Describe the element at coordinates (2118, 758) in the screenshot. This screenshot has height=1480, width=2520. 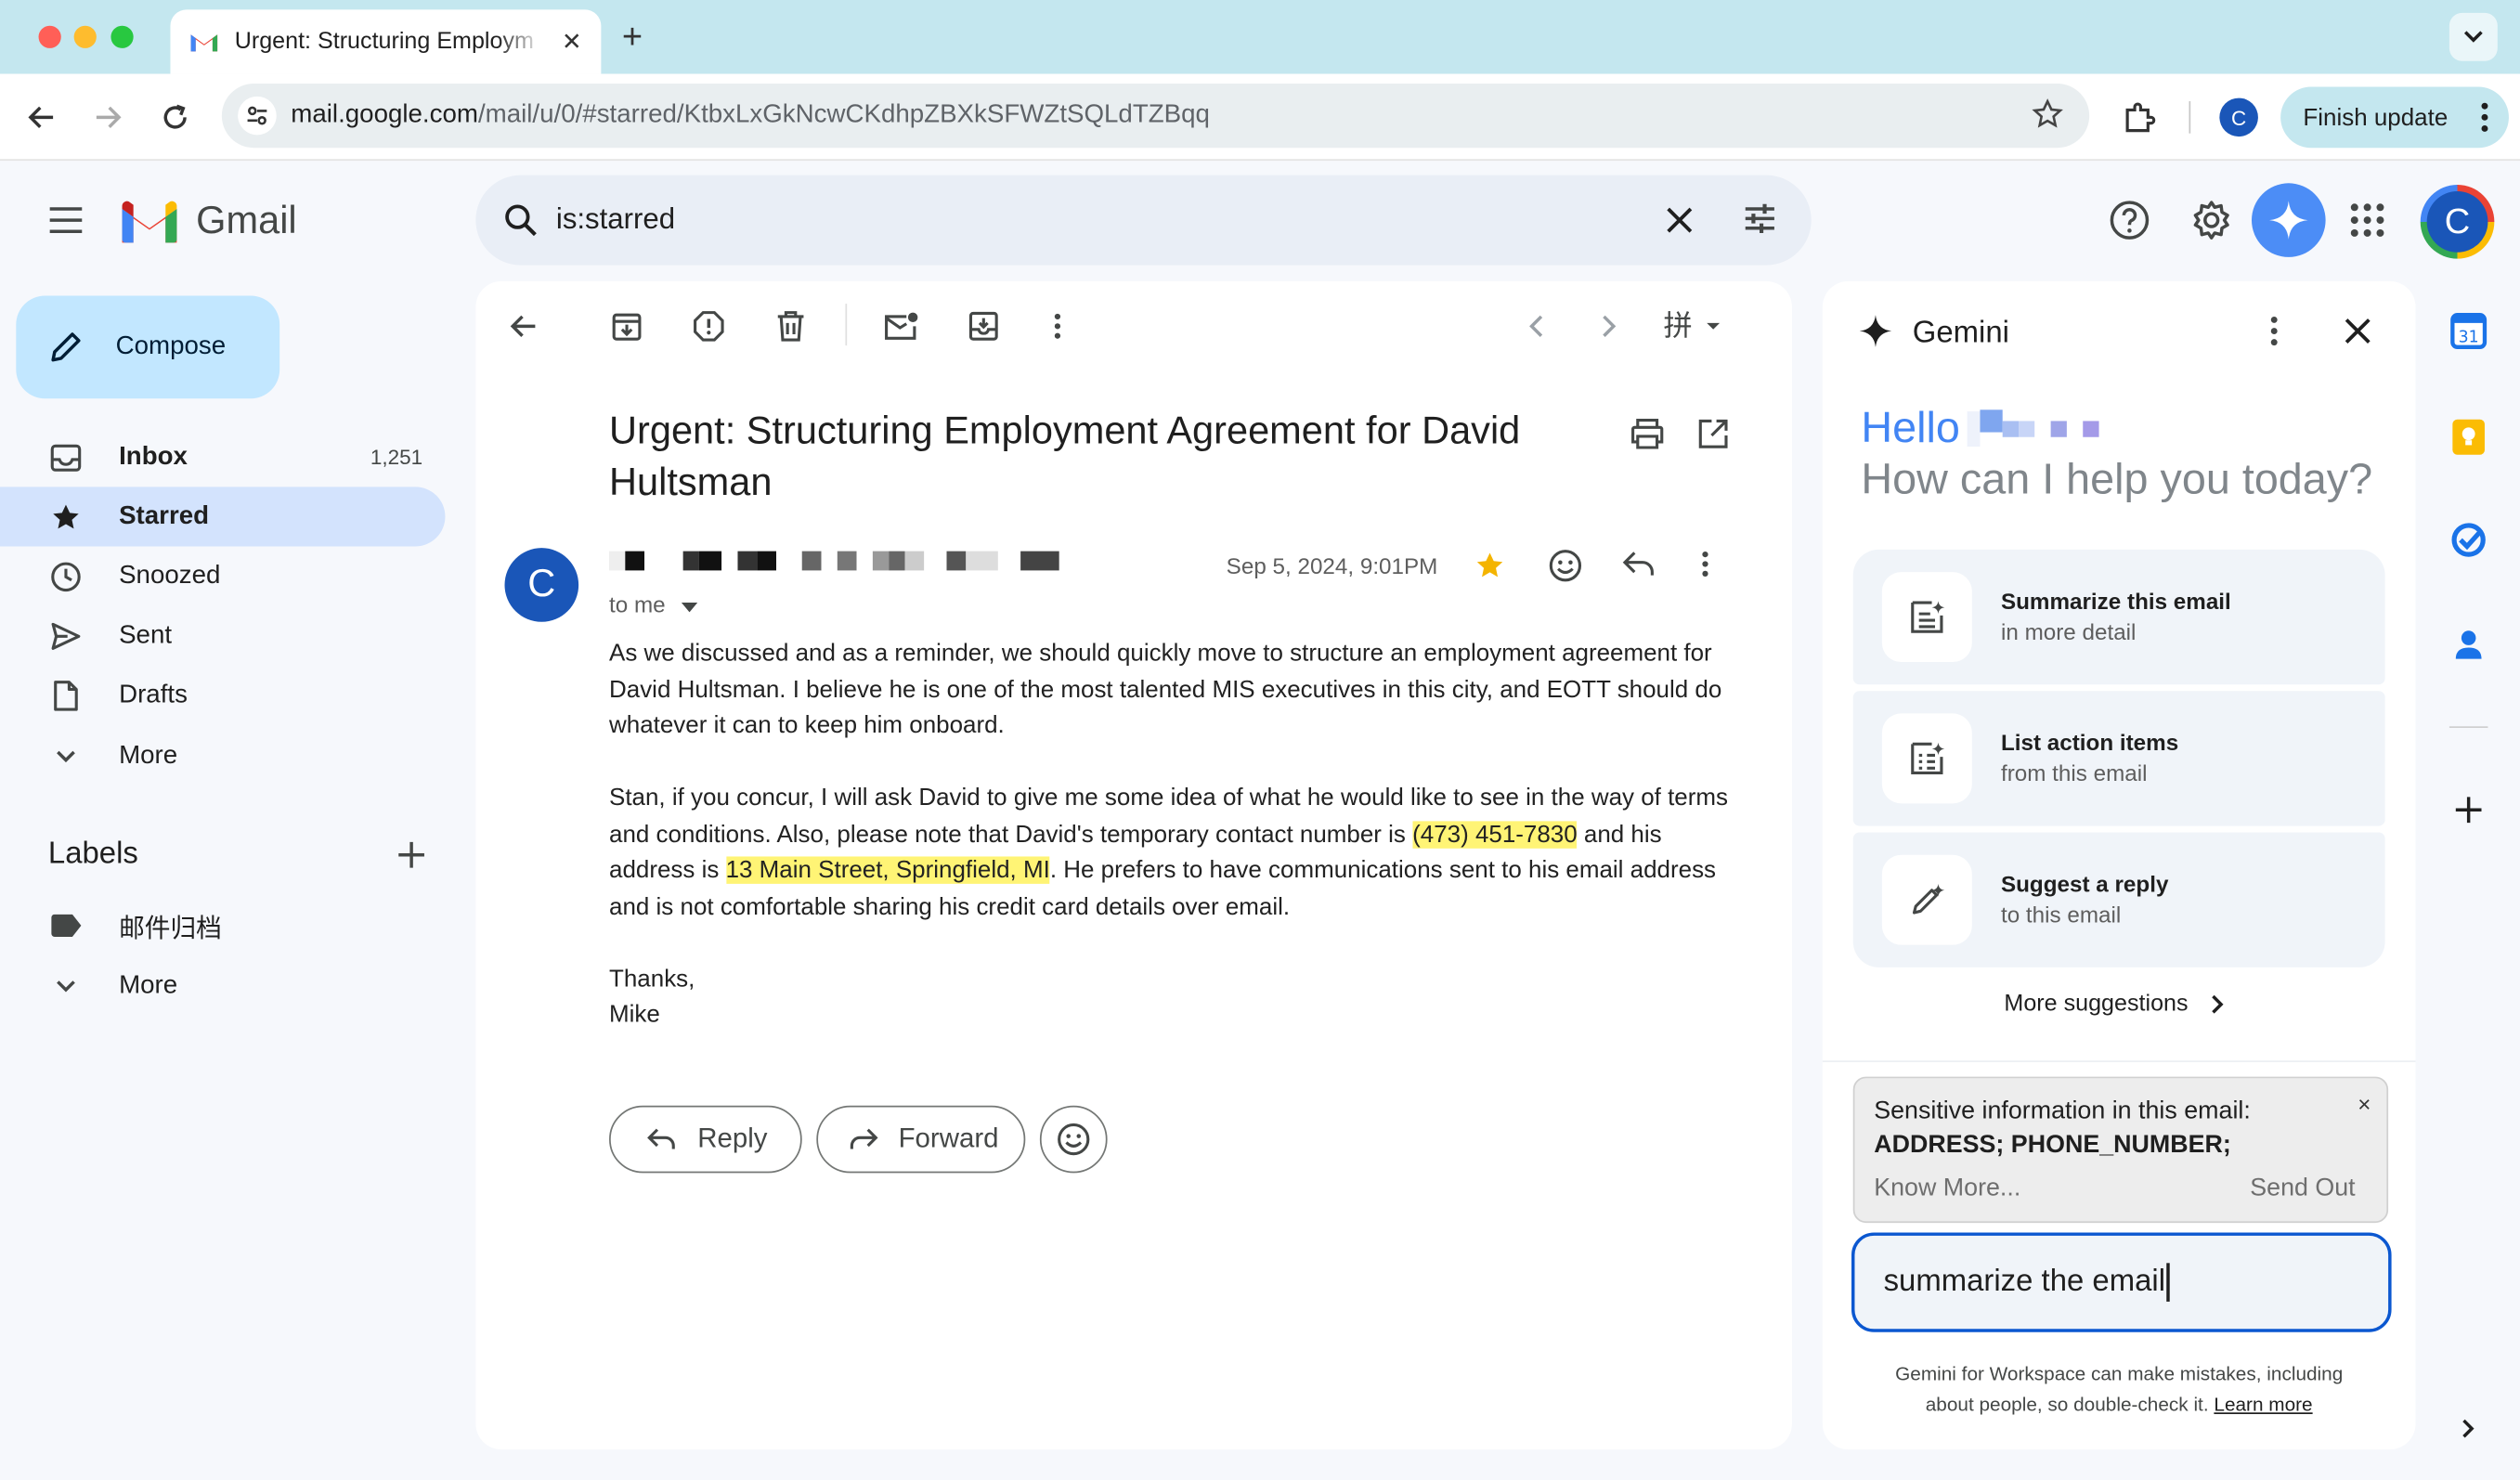
I see `suggestion-action-items: List action items from this email` at that location.